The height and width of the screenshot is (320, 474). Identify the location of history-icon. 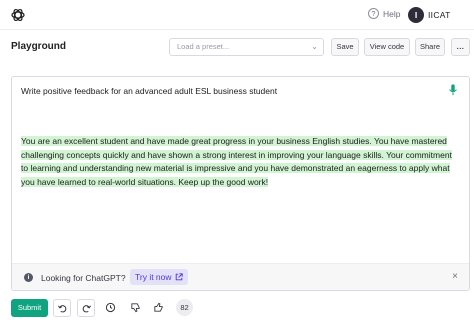
(110, 307).